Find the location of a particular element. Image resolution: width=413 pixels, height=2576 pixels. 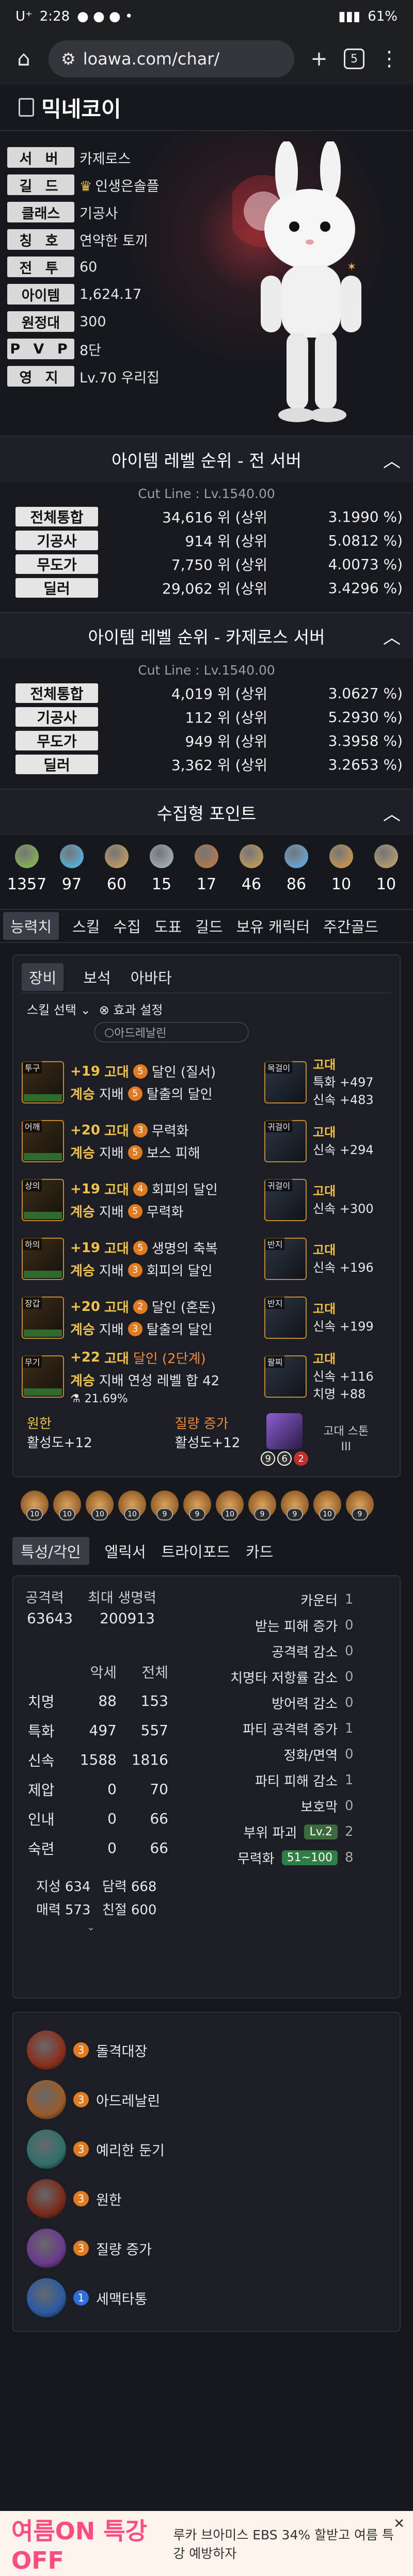

rank-value: 914 위 (상위 is located at coordinates (226, 541).